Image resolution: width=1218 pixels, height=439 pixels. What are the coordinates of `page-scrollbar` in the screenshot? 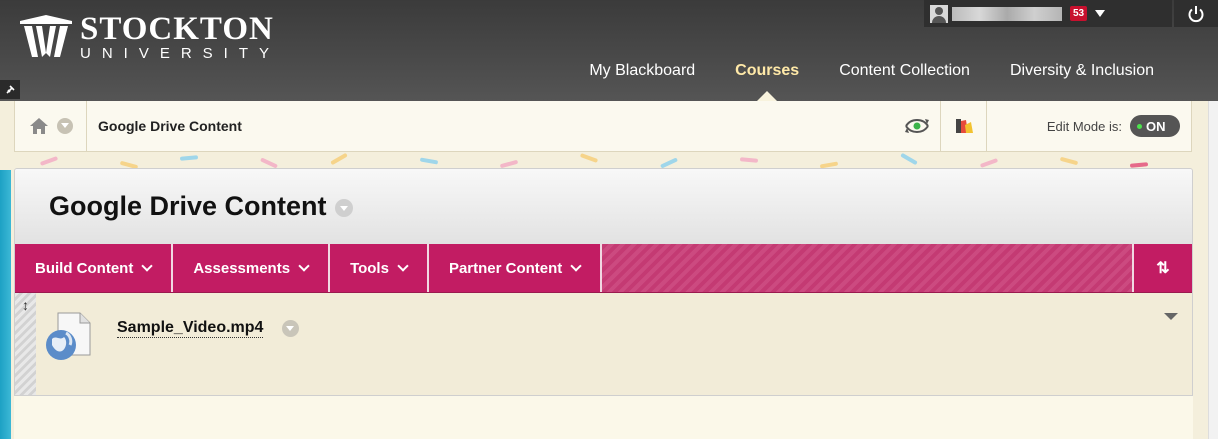 It's located at (1213, 270).